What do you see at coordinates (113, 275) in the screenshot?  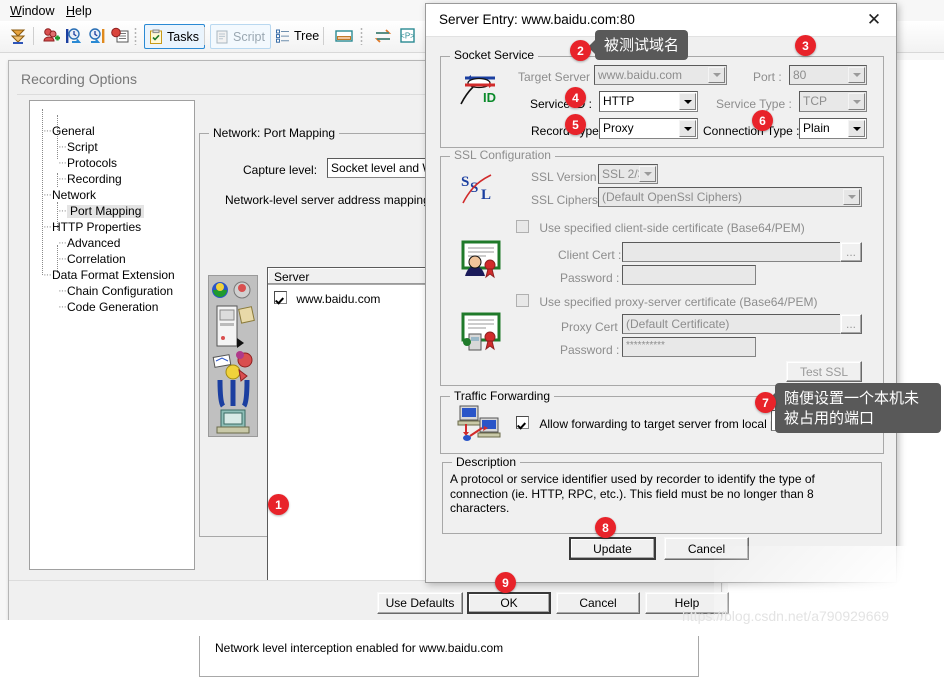 I see `tree-item-data-format-extension: Data Format Extension` at bounding box center [113, 275].